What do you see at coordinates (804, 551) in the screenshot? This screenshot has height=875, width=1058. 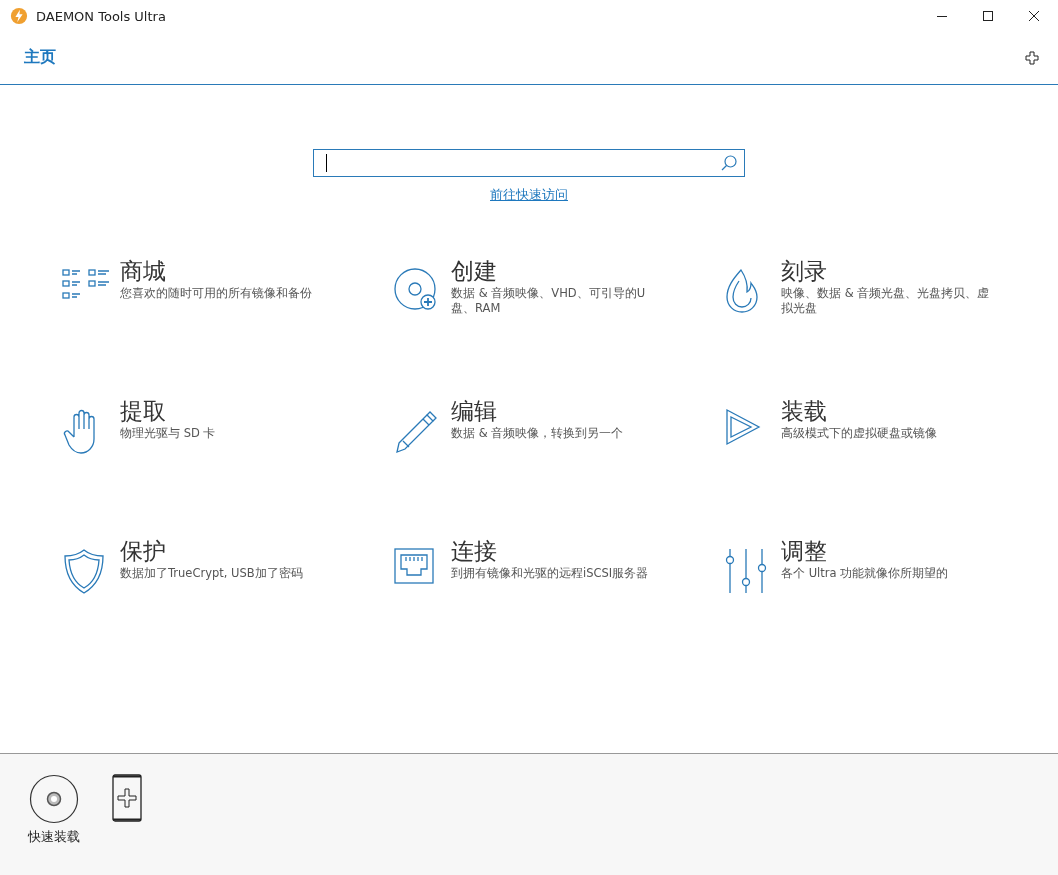 I see `tile-title: 调整` at bounding box center [804, 551].